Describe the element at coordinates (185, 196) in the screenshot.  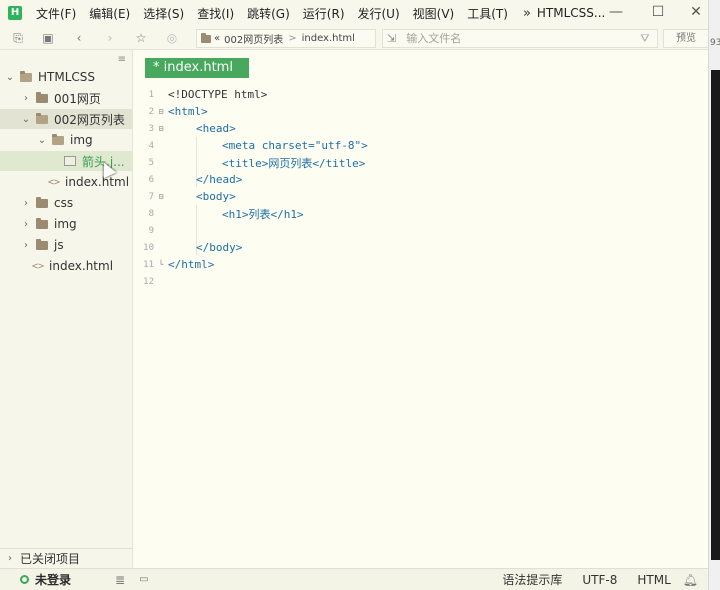
I see `code-line: 7 ⊟ <body>` at that location.